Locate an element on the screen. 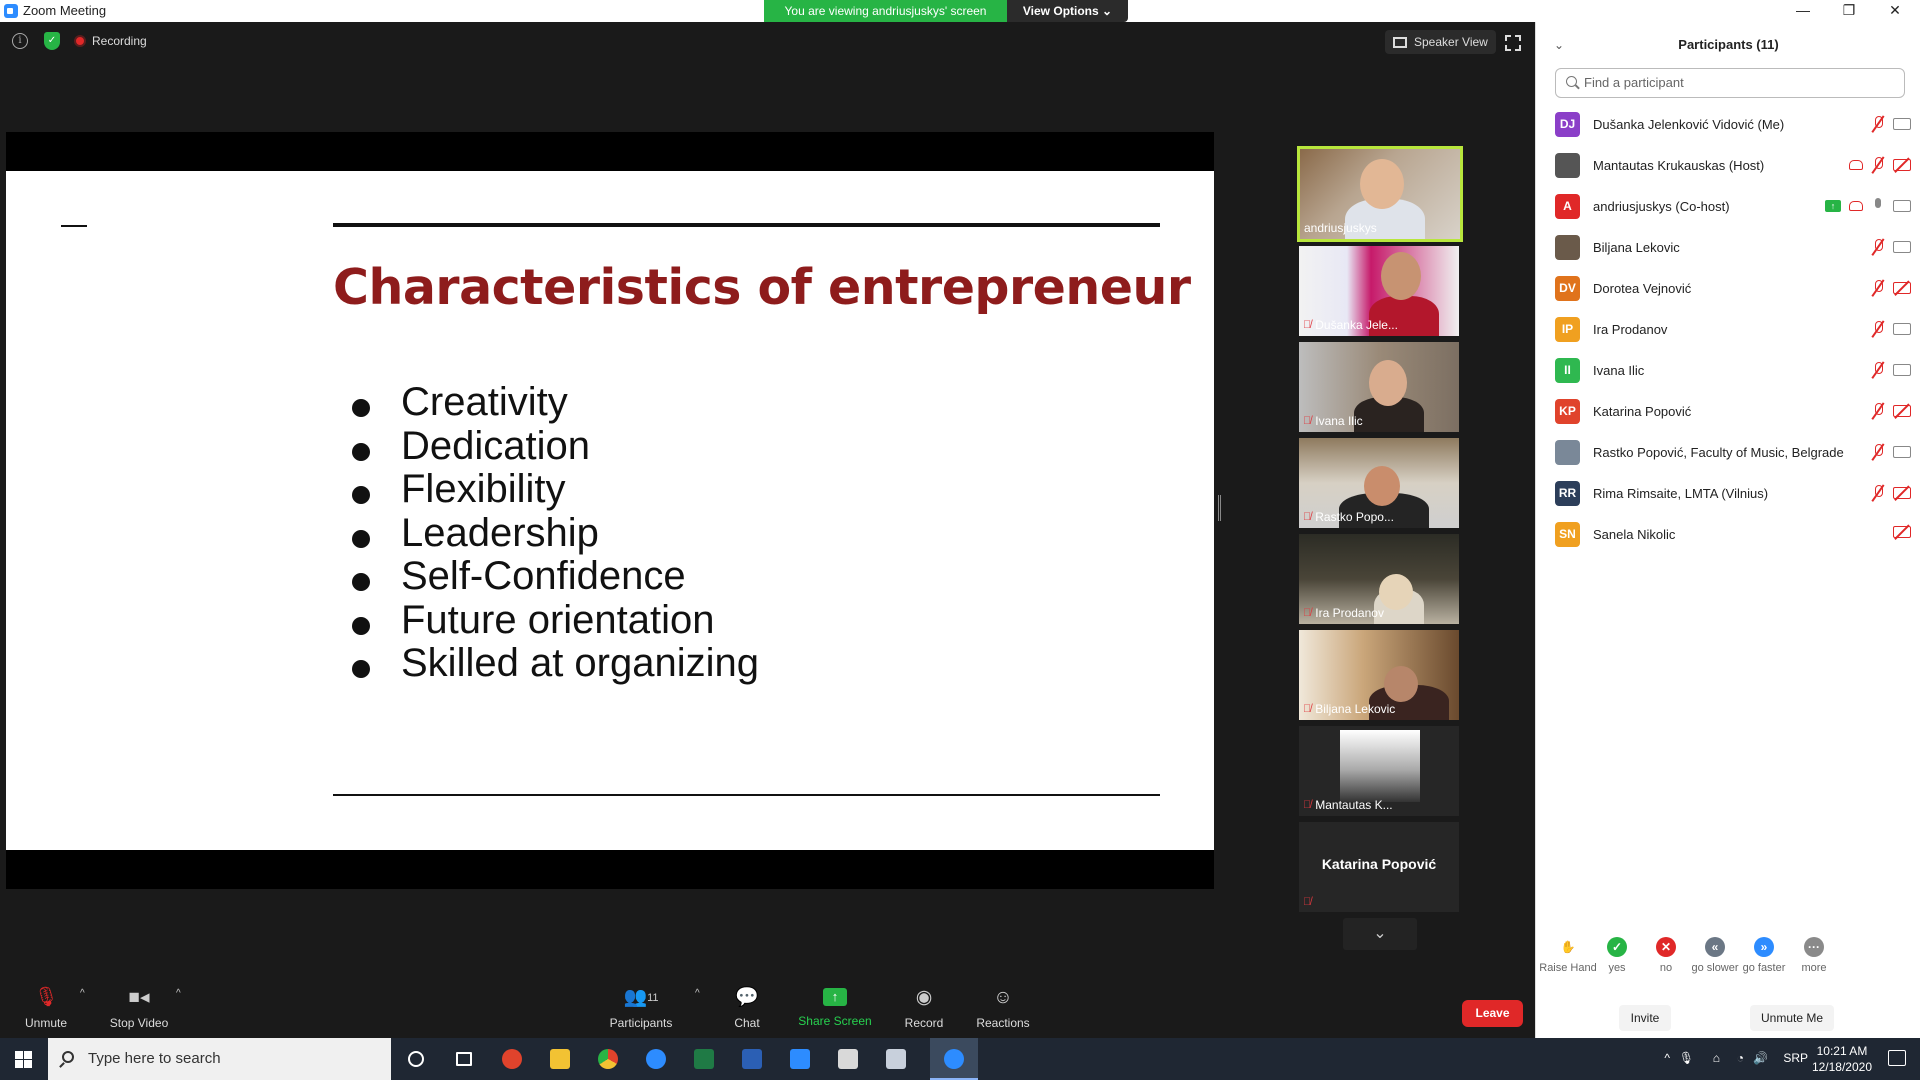 The image size is (1920, 1080). restore-button: ❐ is located at coordinates (1849, 11).